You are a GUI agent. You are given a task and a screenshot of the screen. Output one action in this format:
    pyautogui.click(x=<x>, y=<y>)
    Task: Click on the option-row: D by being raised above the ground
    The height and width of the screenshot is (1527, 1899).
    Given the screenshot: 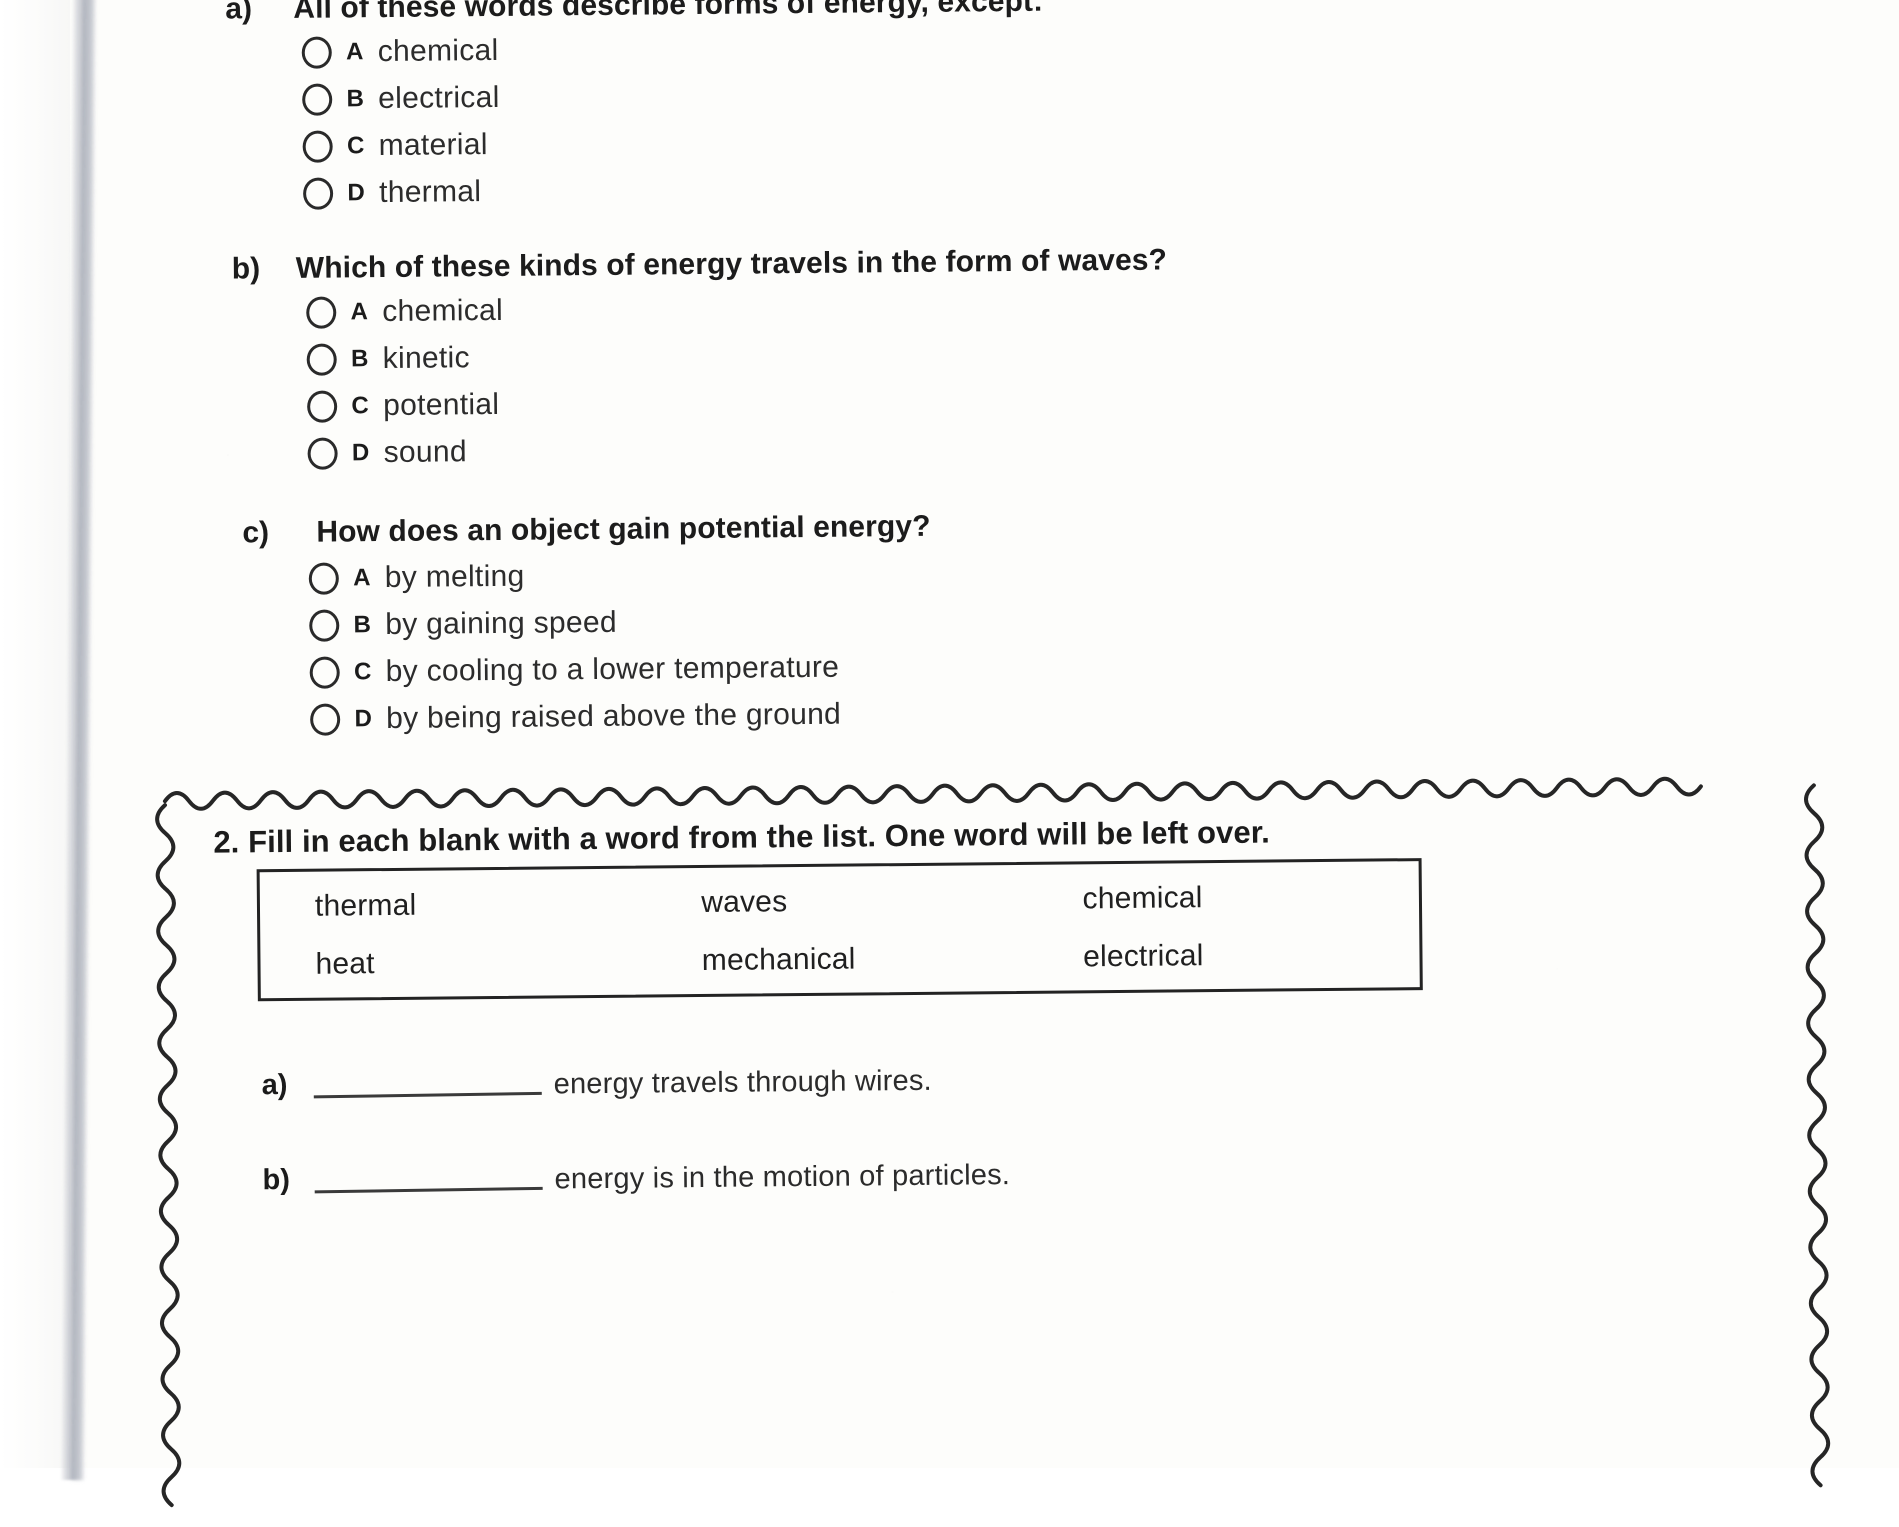 What is the action you would take?
    pyautogui.click(x=575, y=717)
    